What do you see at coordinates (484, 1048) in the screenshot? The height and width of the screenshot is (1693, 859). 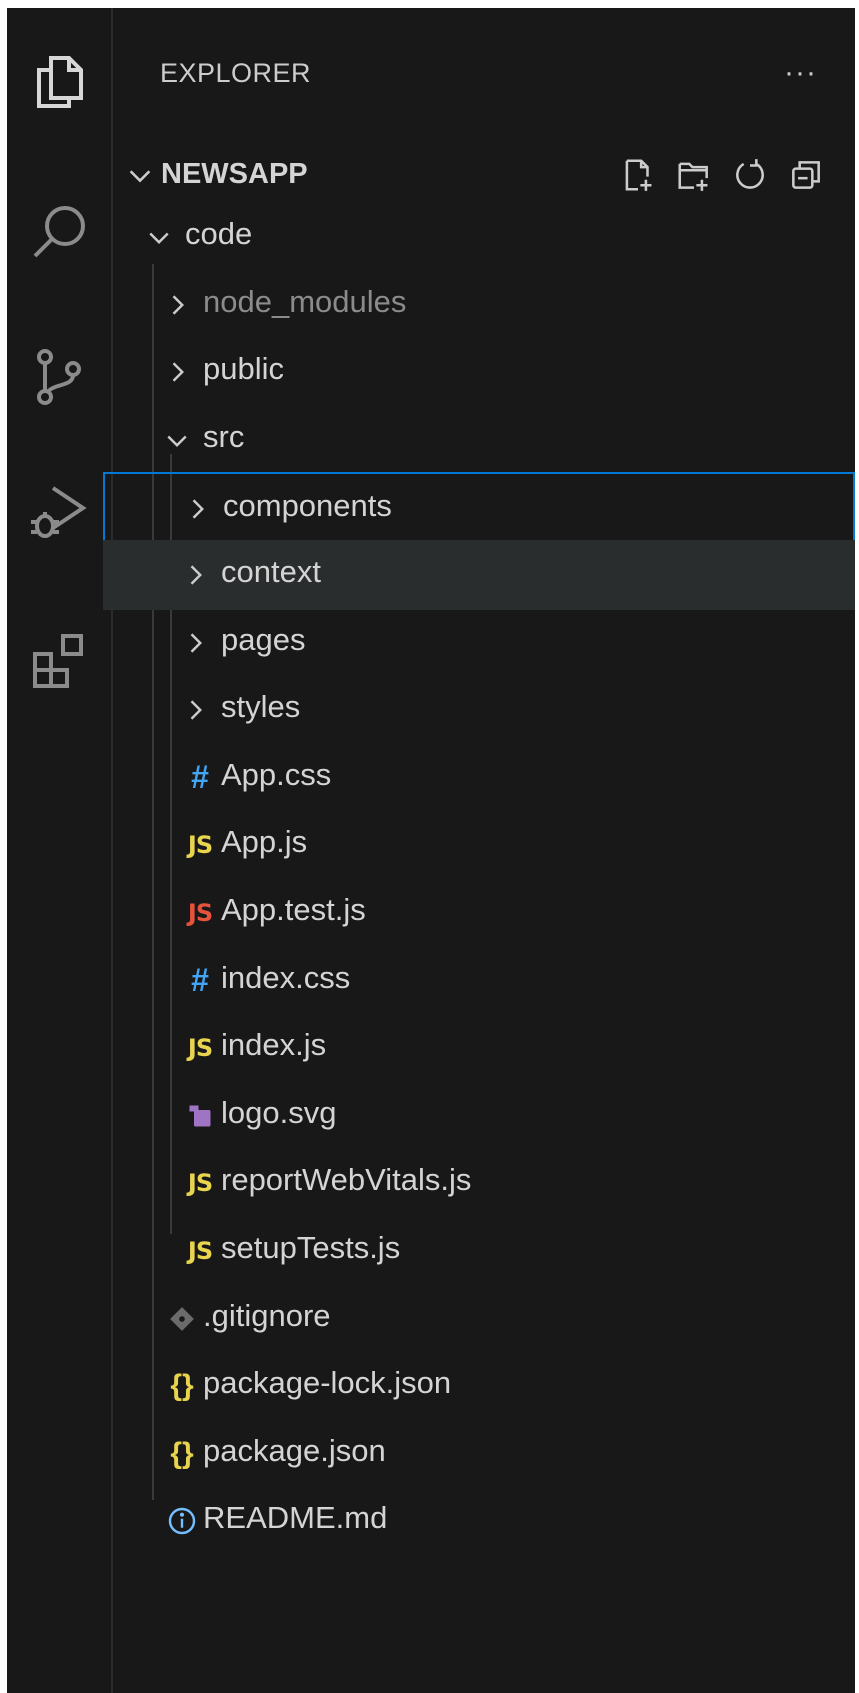 I see `tree-file: JS index.js` at bounding box center [484, 1048].